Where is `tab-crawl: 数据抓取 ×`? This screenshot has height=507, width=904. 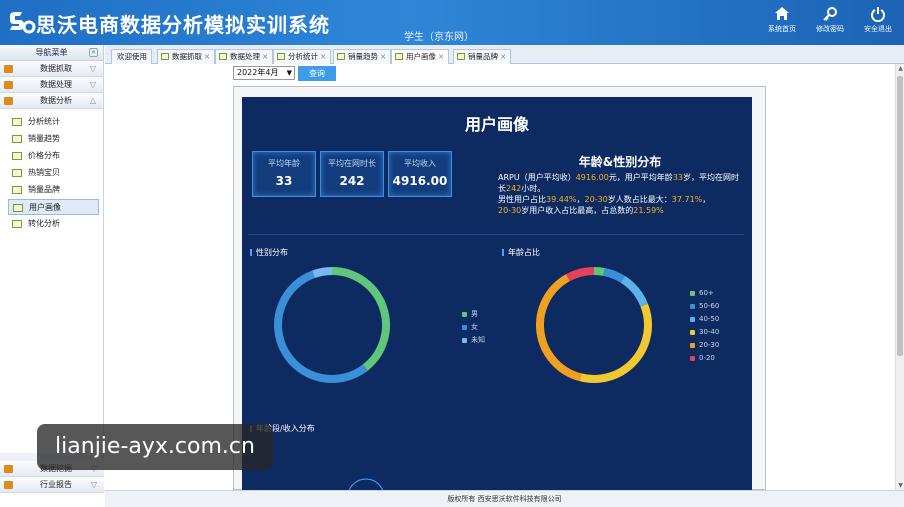
tab-crawl: 数据抓取 × is located at coordinates (186, 56).